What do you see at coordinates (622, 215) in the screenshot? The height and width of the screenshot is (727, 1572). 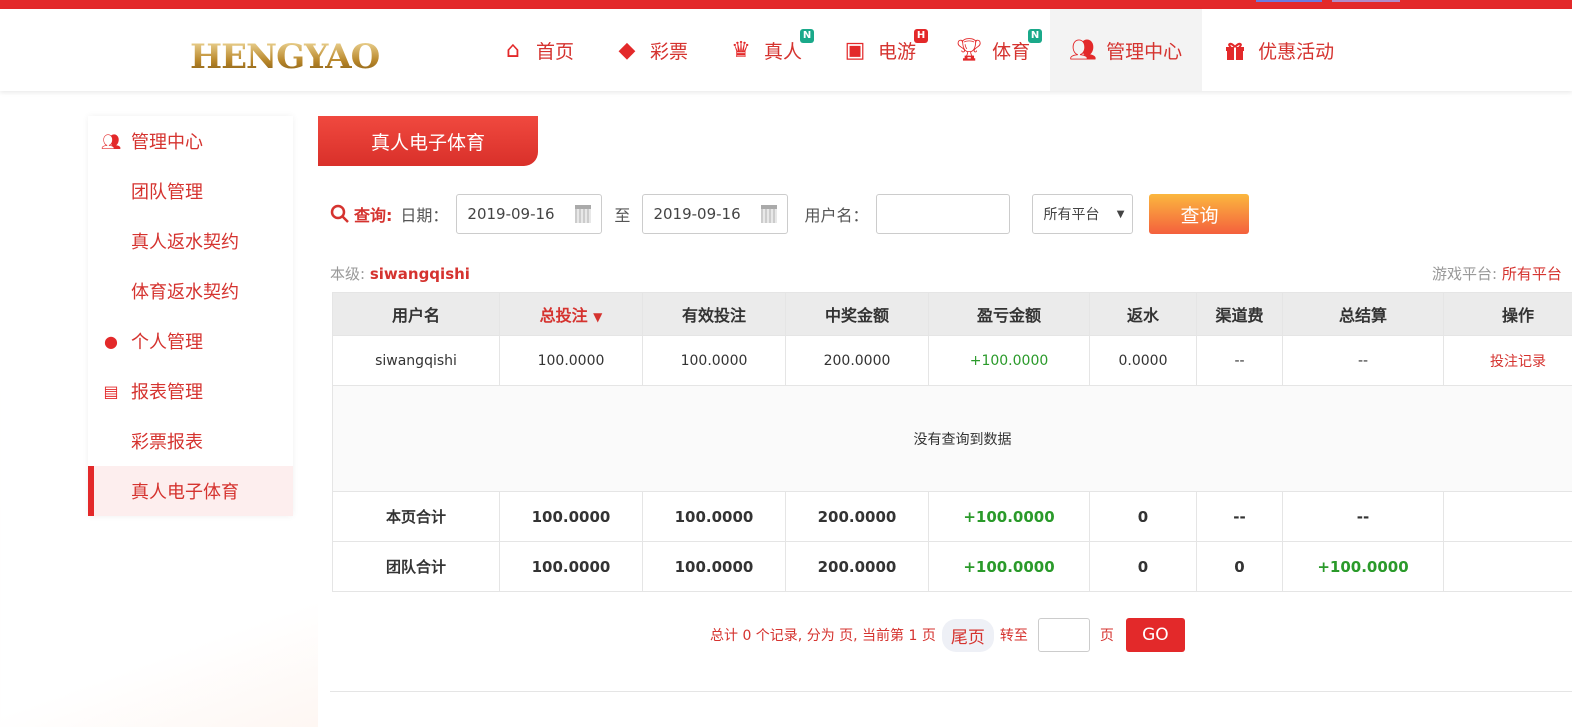 I see `to-label: 至` at bounding box center [622, 215].